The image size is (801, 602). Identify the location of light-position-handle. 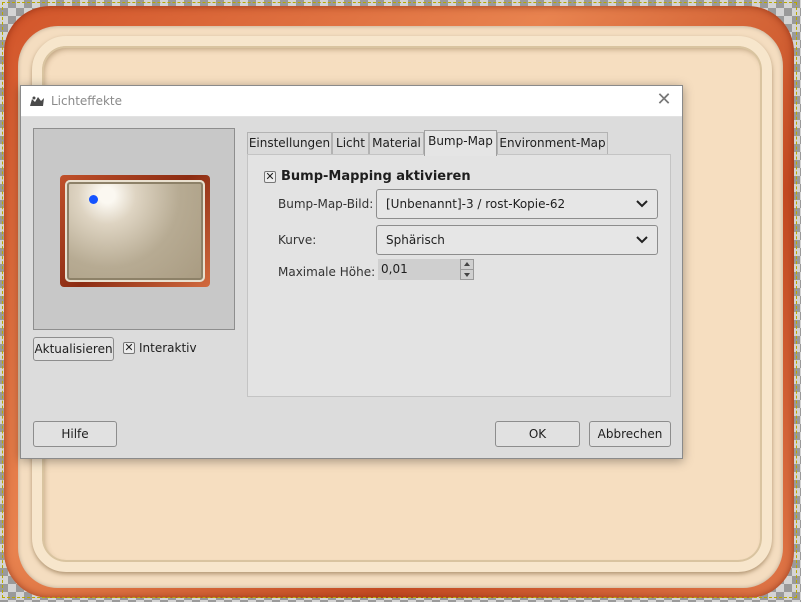
(93, 199).